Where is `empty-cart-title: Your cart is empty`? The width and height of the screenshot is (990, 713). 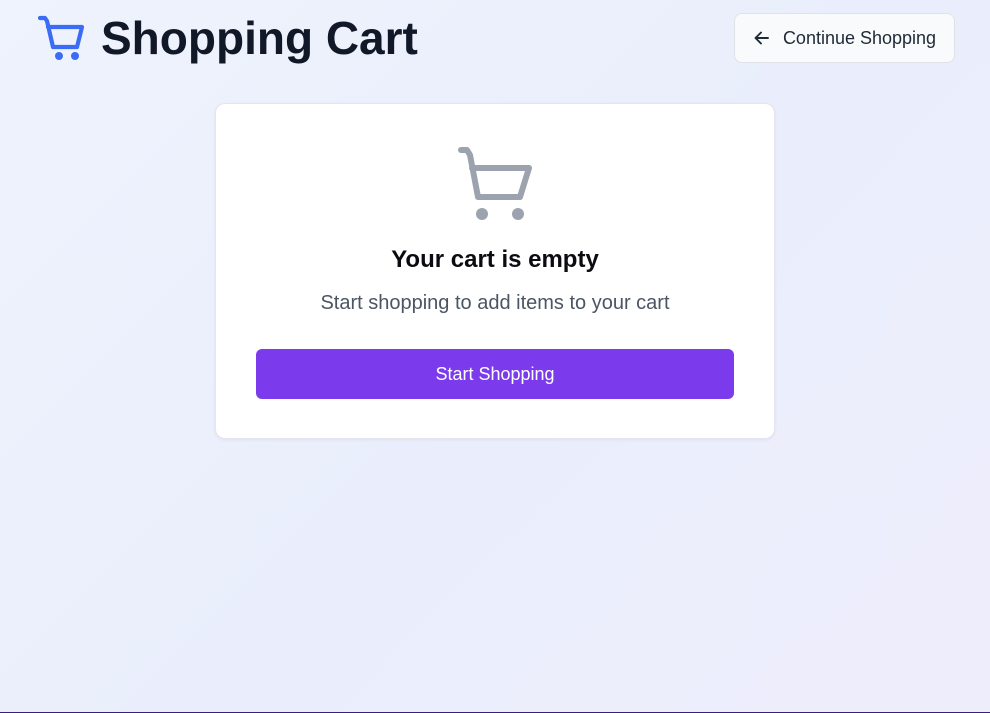 empty-cart-title: Your cart is empty is located at coordinates (495, 259).